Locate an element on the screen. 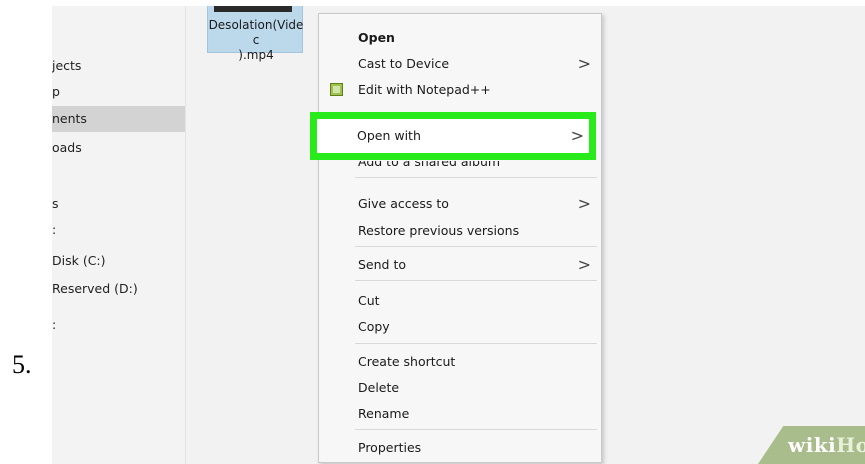 The height and width of the screenshot is (464, 865). nav-item-downloads: oads is located at coordinates (118, 148).